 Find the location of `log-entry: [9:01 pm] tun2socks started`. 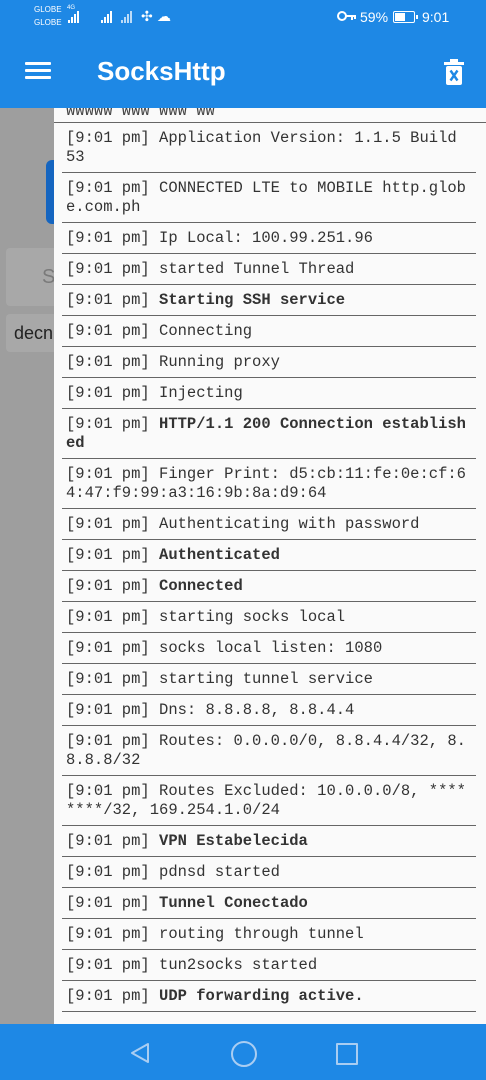

log-entry: [9:01 pm] tun2socks started is located at coordinates (269, 965).